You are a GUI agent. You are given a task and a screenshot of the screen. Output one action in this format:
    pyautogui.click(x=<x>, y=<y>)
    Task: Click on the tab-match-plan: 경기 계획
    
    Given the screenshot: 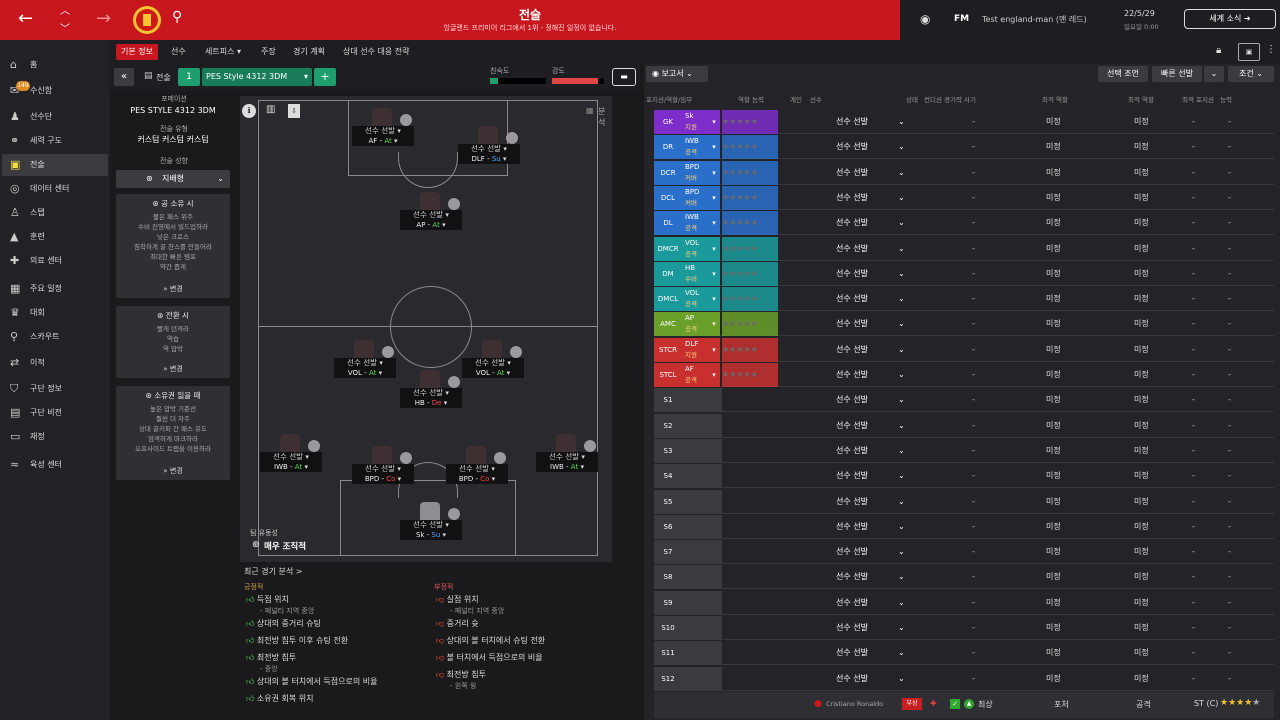 What is the action you would take?
    pyautogui.click(x=309, y=52)
    